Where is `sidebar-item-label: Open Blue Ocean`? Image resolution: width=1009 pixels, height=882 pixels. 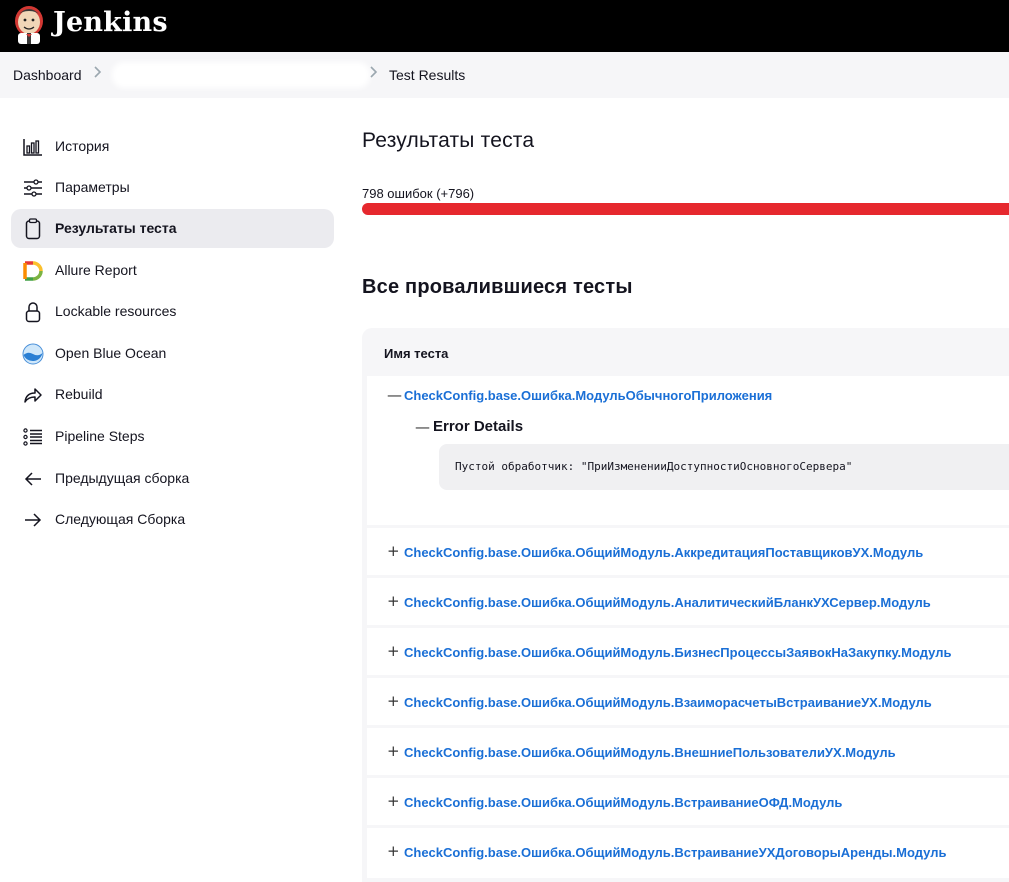
sidebar-item-label: Open Blue Ocean is located at coordinates (111, 353).